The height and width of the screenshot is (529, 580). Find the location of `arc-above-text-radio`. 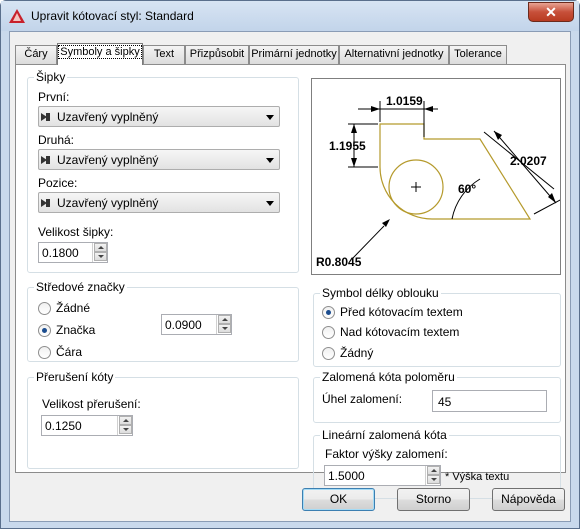

arc-above-text-radio is located at coordinates (328, 332).